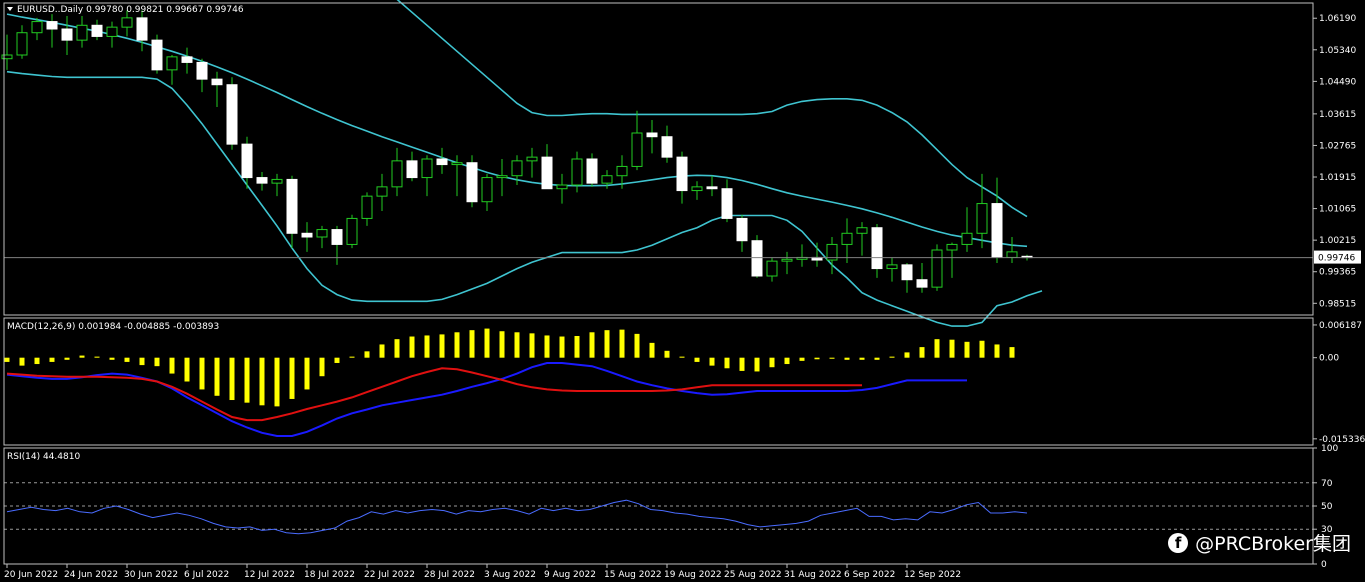 Image resolution: width=1365 pixels, height=582 pixels. Describe the element at coordinates (43, 457) in the screenshot. I see `rsi-panel-title: RSI(14) 44.4810` at that location.